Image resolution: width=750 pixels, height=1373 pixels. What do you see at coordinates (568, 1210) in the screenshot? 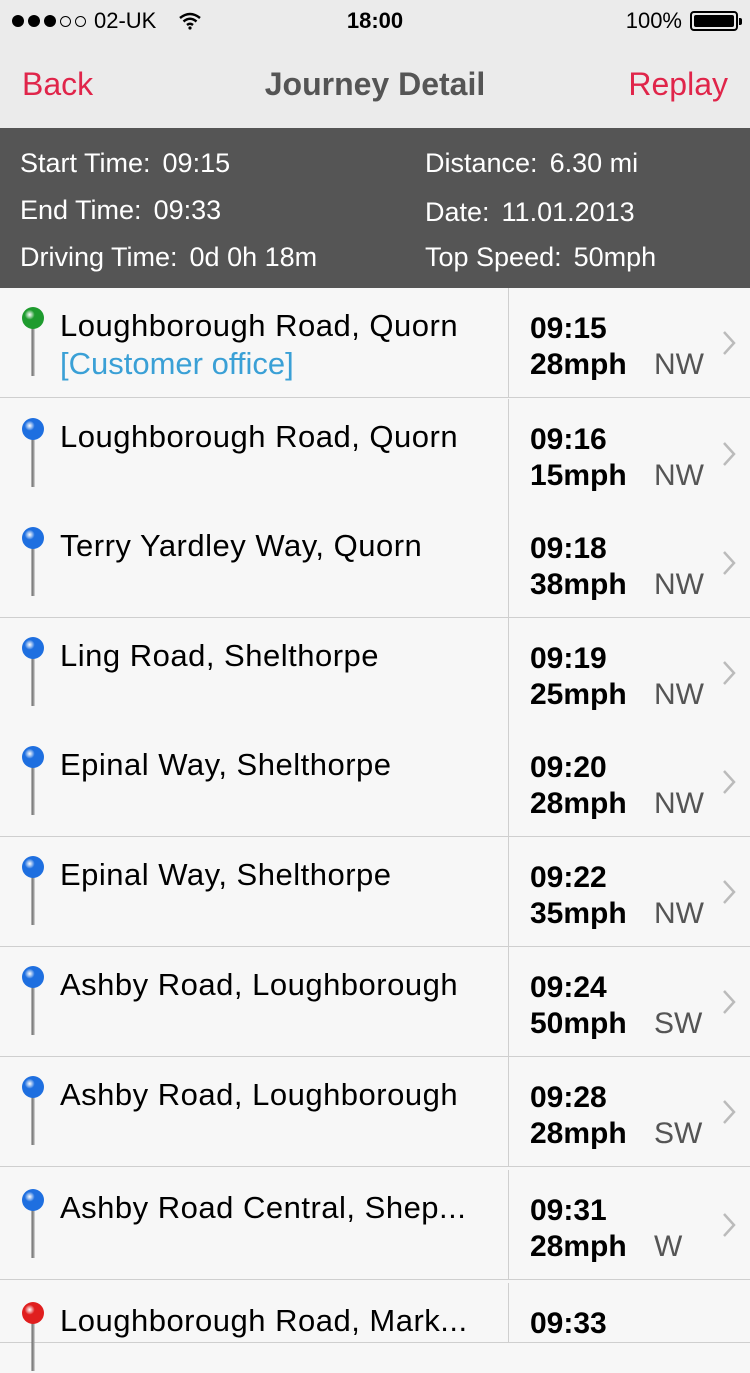
I see `stop-time: 09:31` at bounding box center [568, 1210].